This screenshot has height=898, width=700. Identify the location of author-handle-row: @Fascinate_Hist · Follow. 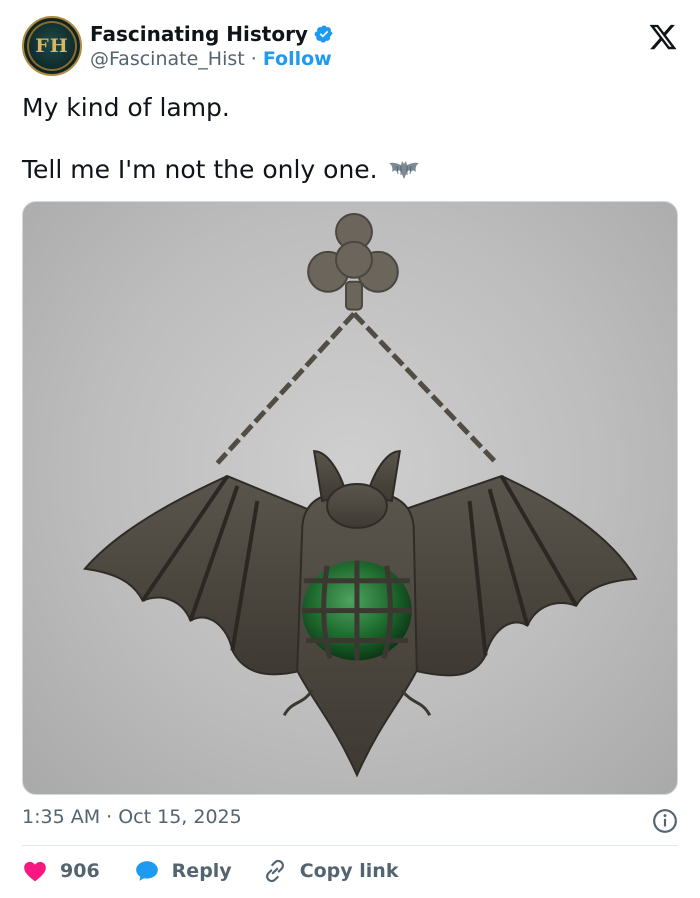
(211, 59).